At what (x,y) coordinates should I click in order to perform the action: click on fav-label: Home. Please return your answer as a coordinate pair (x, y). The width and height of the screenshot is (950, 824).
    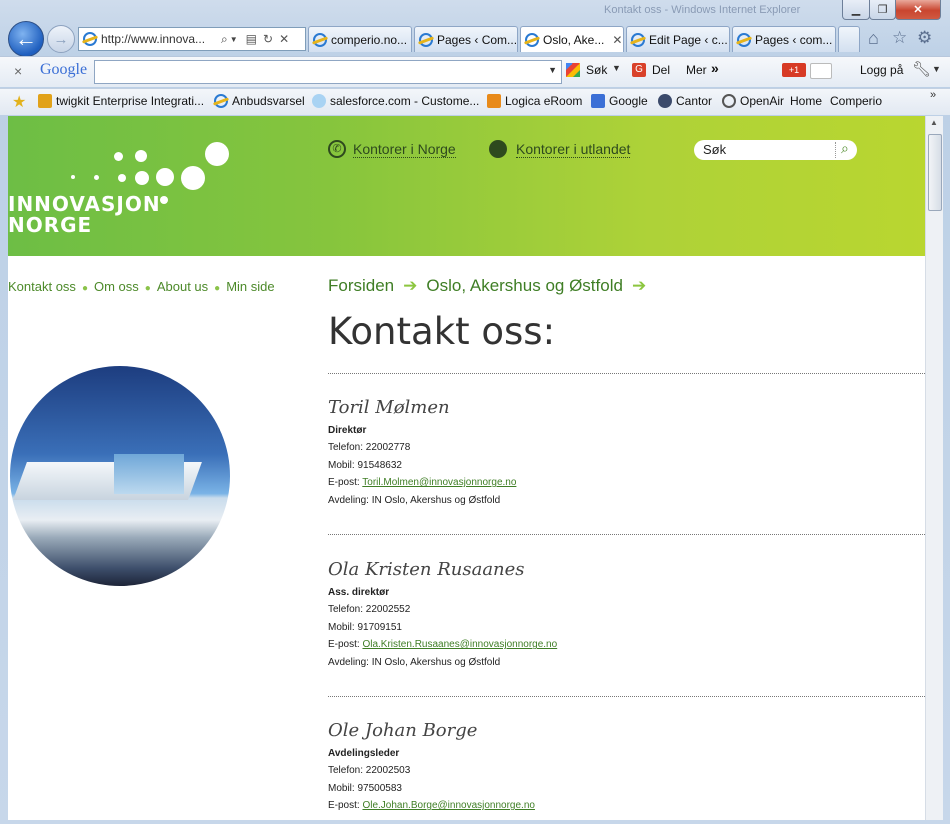
    Looking at the image, I should click on (806, 101).